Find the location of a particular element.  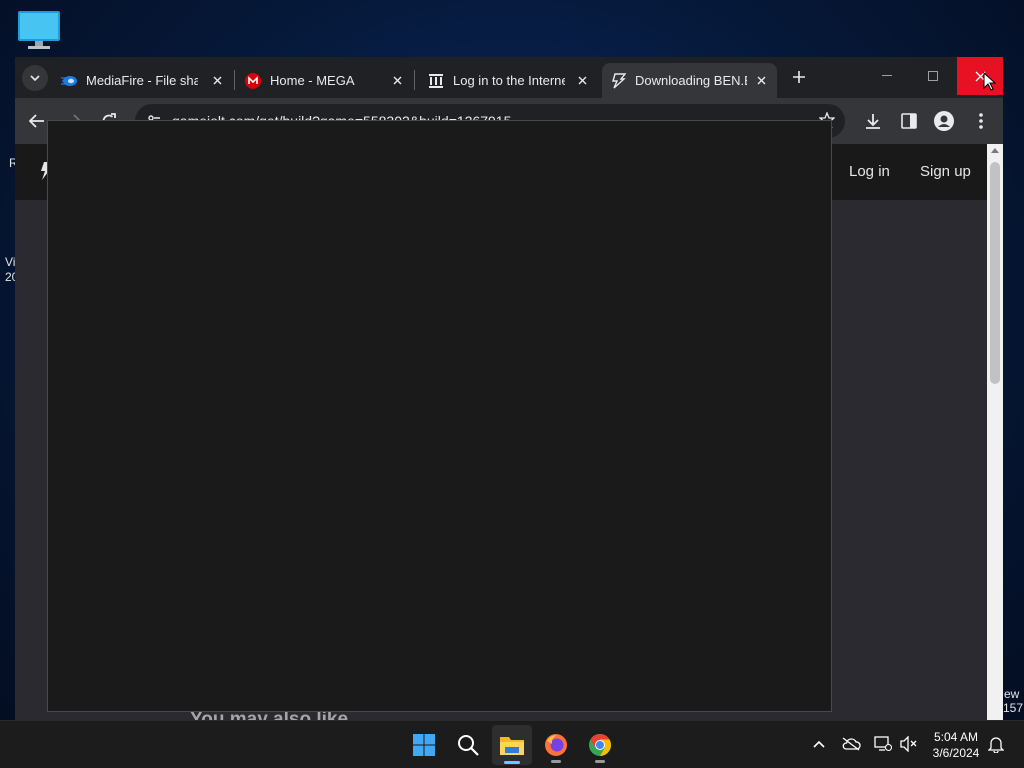

side-panel-button is located at coordinates (909, 121).